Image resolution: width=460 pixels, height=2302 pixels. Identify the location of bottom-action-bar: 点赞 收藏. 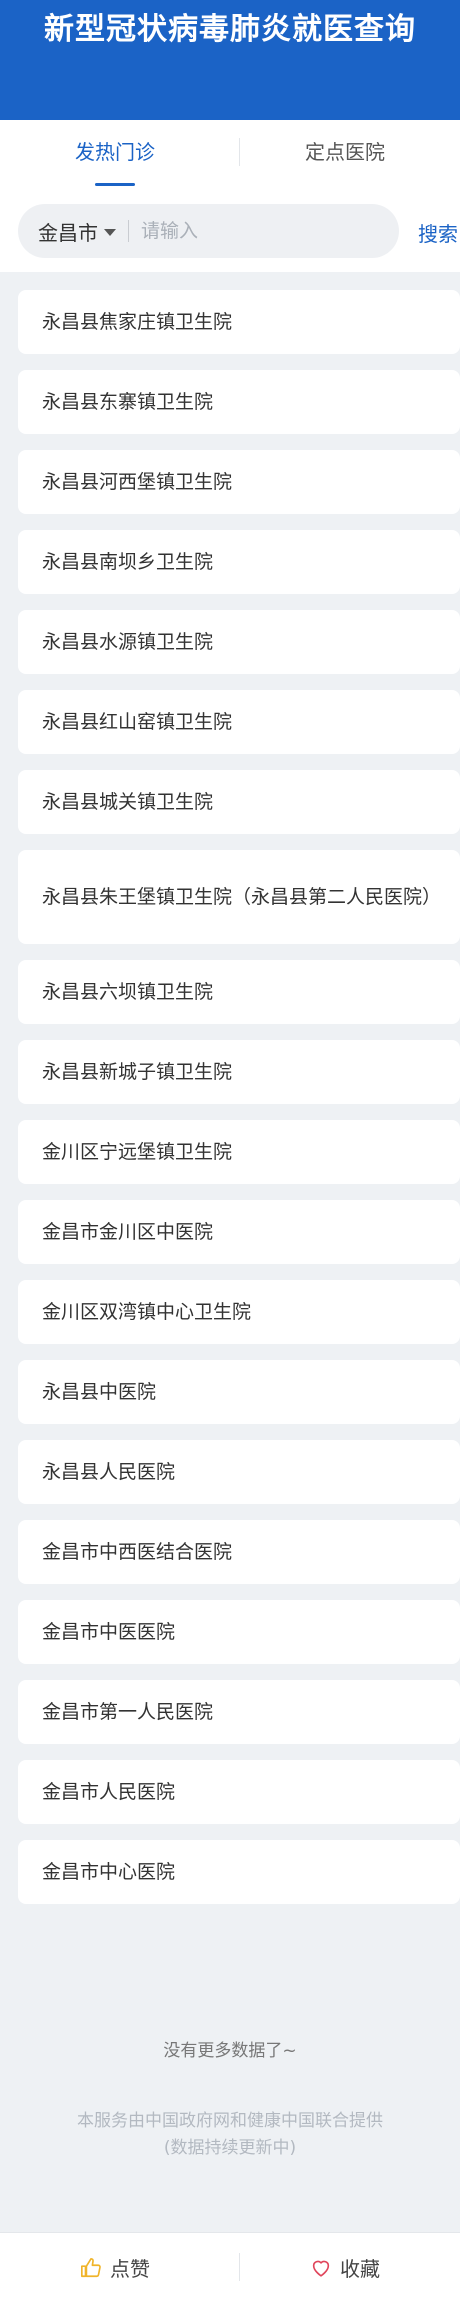
(230, 2267).